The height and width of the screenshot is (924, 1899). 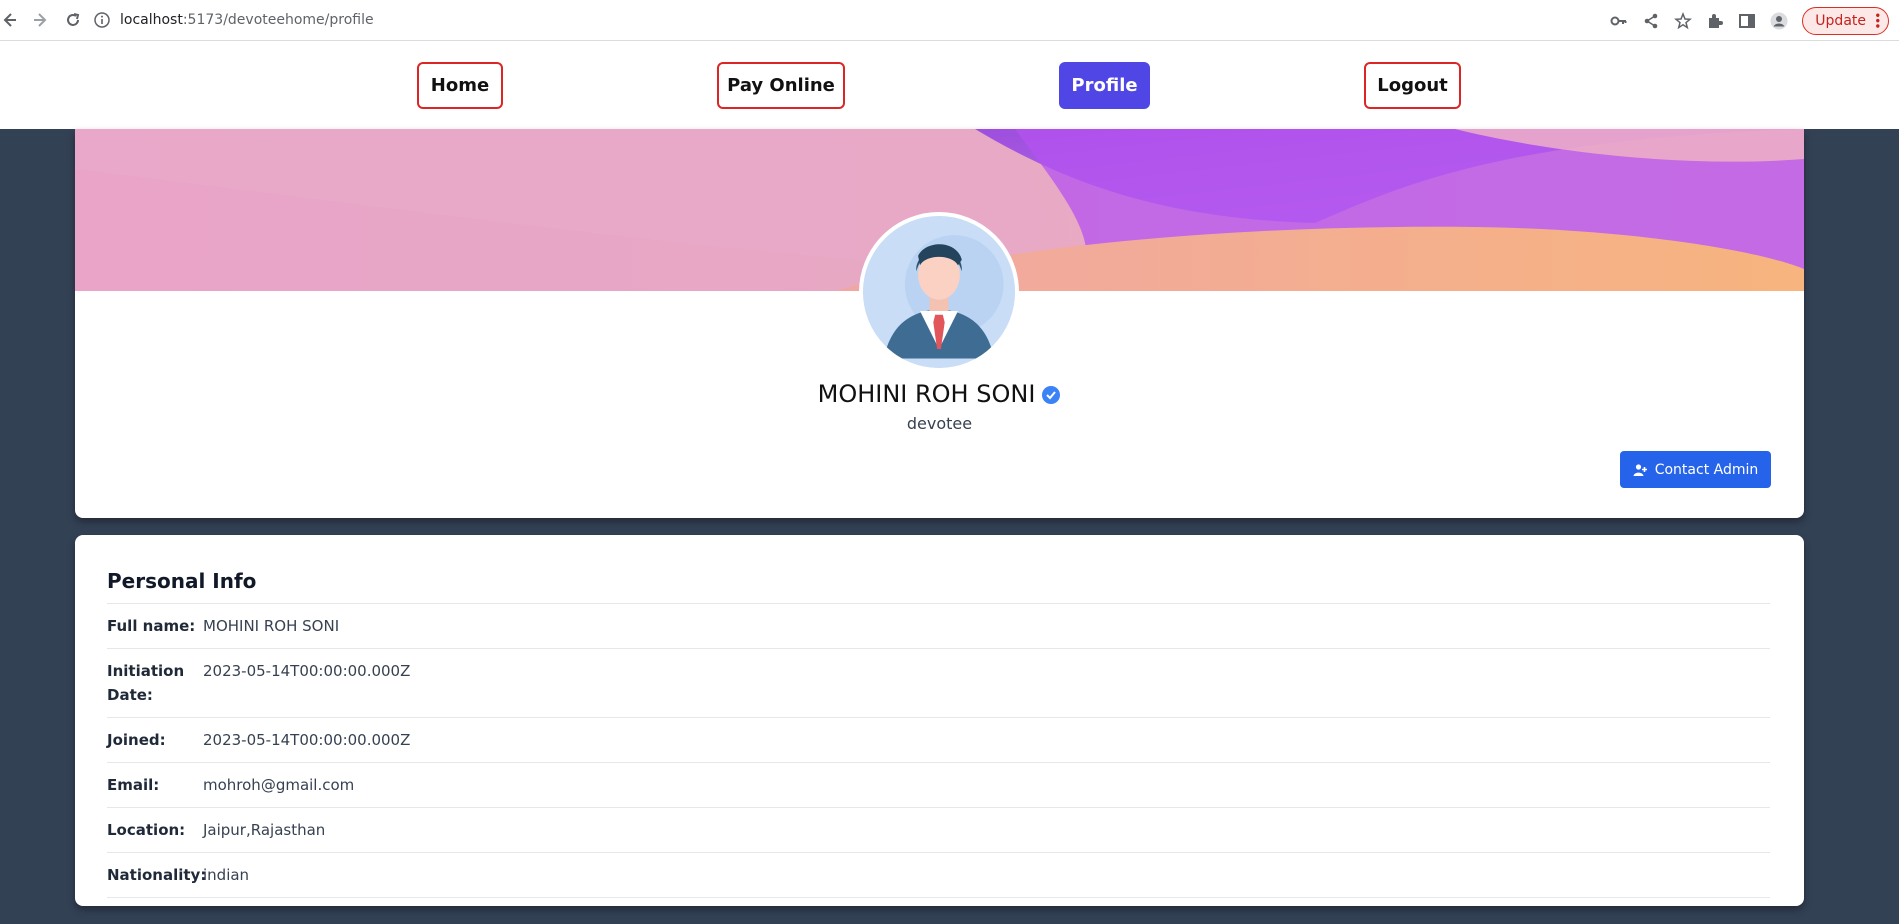 I want to click on more-menu-icon: •••, so click(x=1876, y=20).